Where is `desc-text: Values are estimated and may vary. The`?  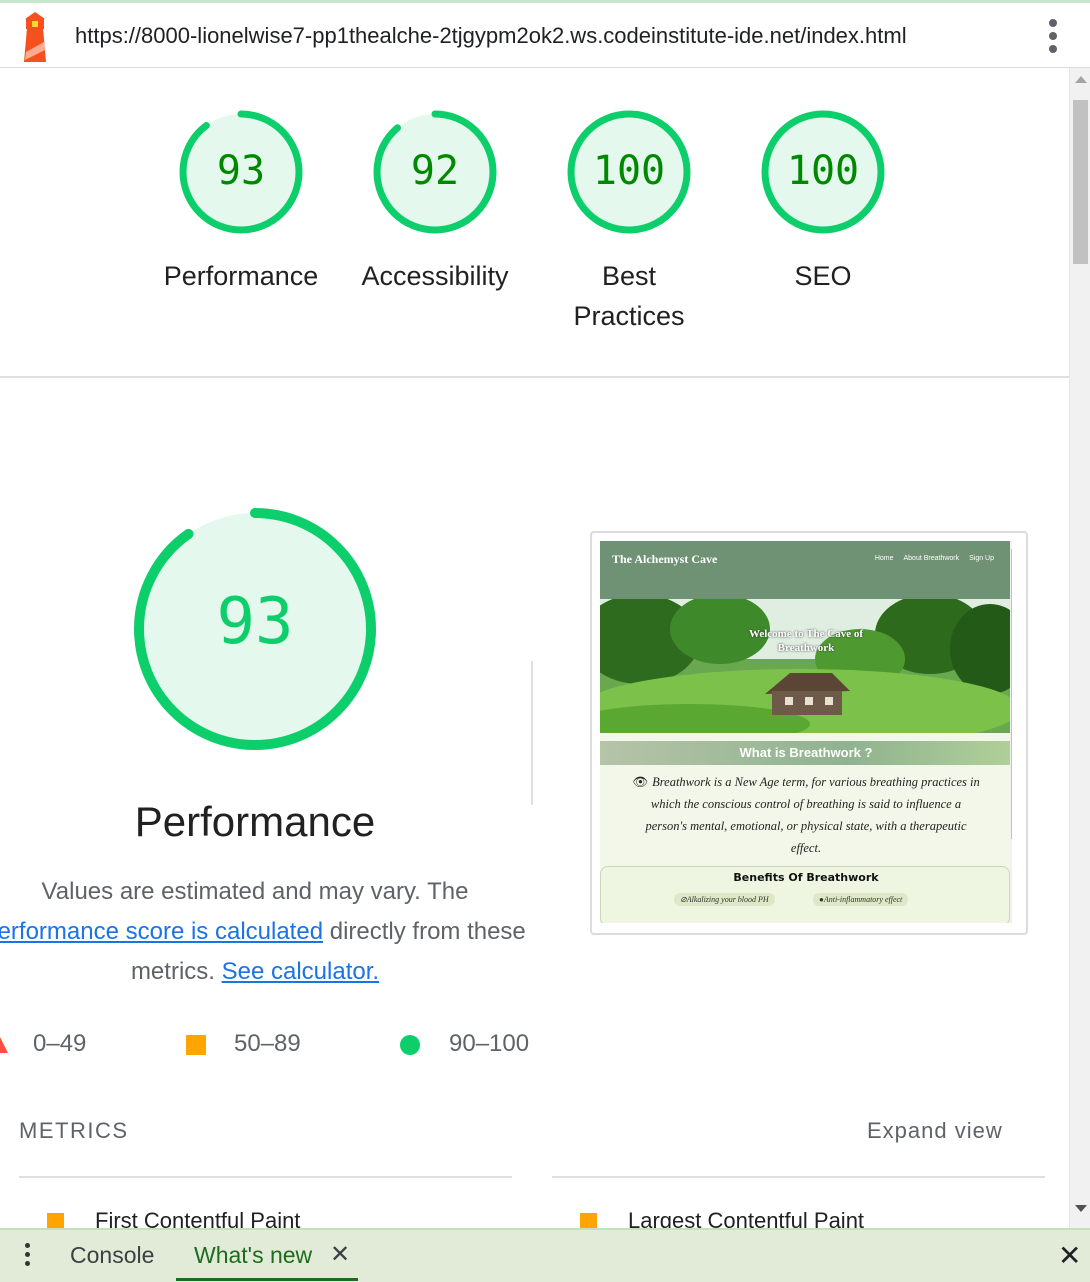
desc-text: Values are estimated and may vary. The is located at coordinates (255, 891).